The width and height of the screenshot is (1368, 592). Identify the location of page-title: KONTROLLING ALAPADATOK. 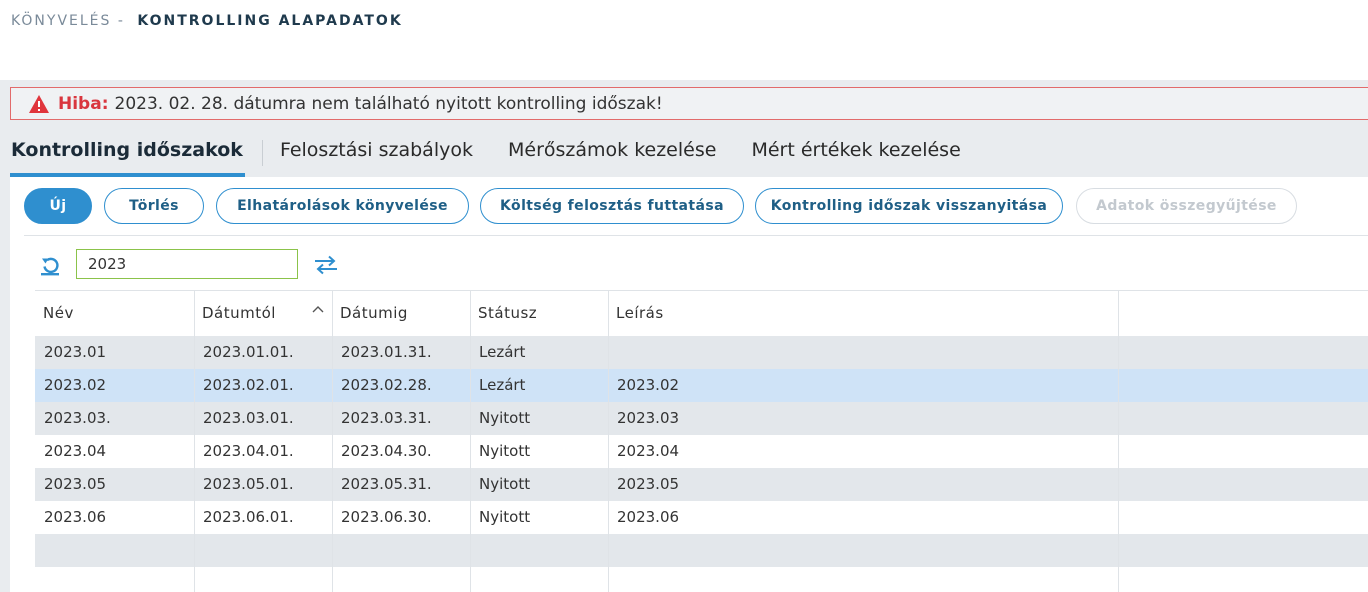
(270, 21).